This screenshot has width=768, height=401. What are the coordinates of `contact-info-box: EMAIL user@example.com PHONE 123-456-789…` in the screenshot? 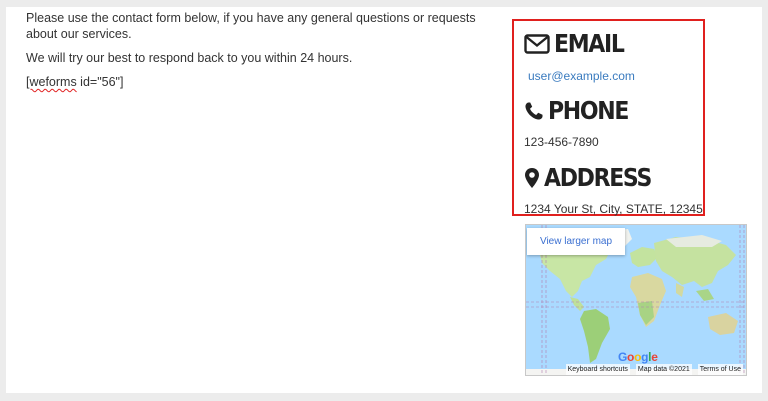 It's located at (608, 117).